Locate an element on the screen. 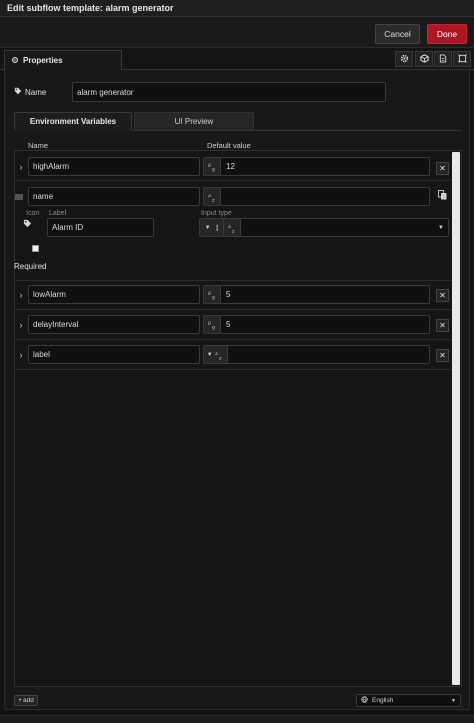 This screenshot has width=474, height=723. language-select: English ▼ is located at coordinates (408, 700).